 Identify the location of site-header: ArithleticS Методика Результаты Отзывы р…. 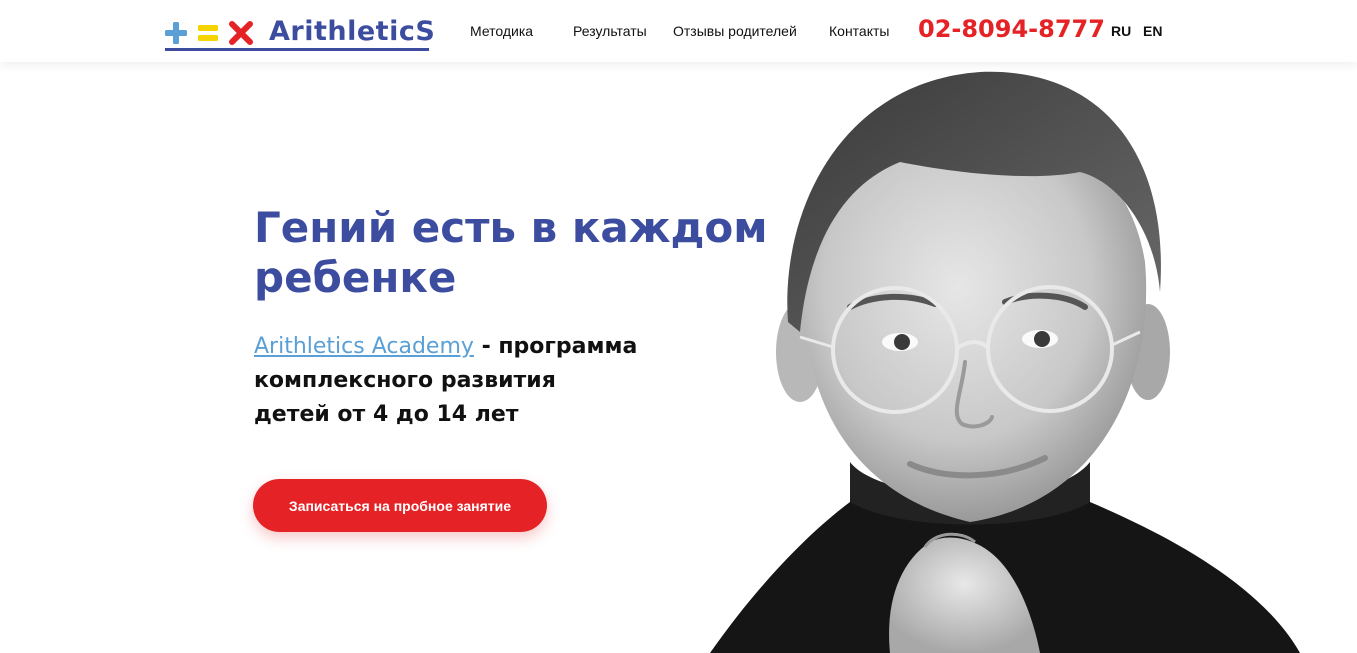
(678, 31).